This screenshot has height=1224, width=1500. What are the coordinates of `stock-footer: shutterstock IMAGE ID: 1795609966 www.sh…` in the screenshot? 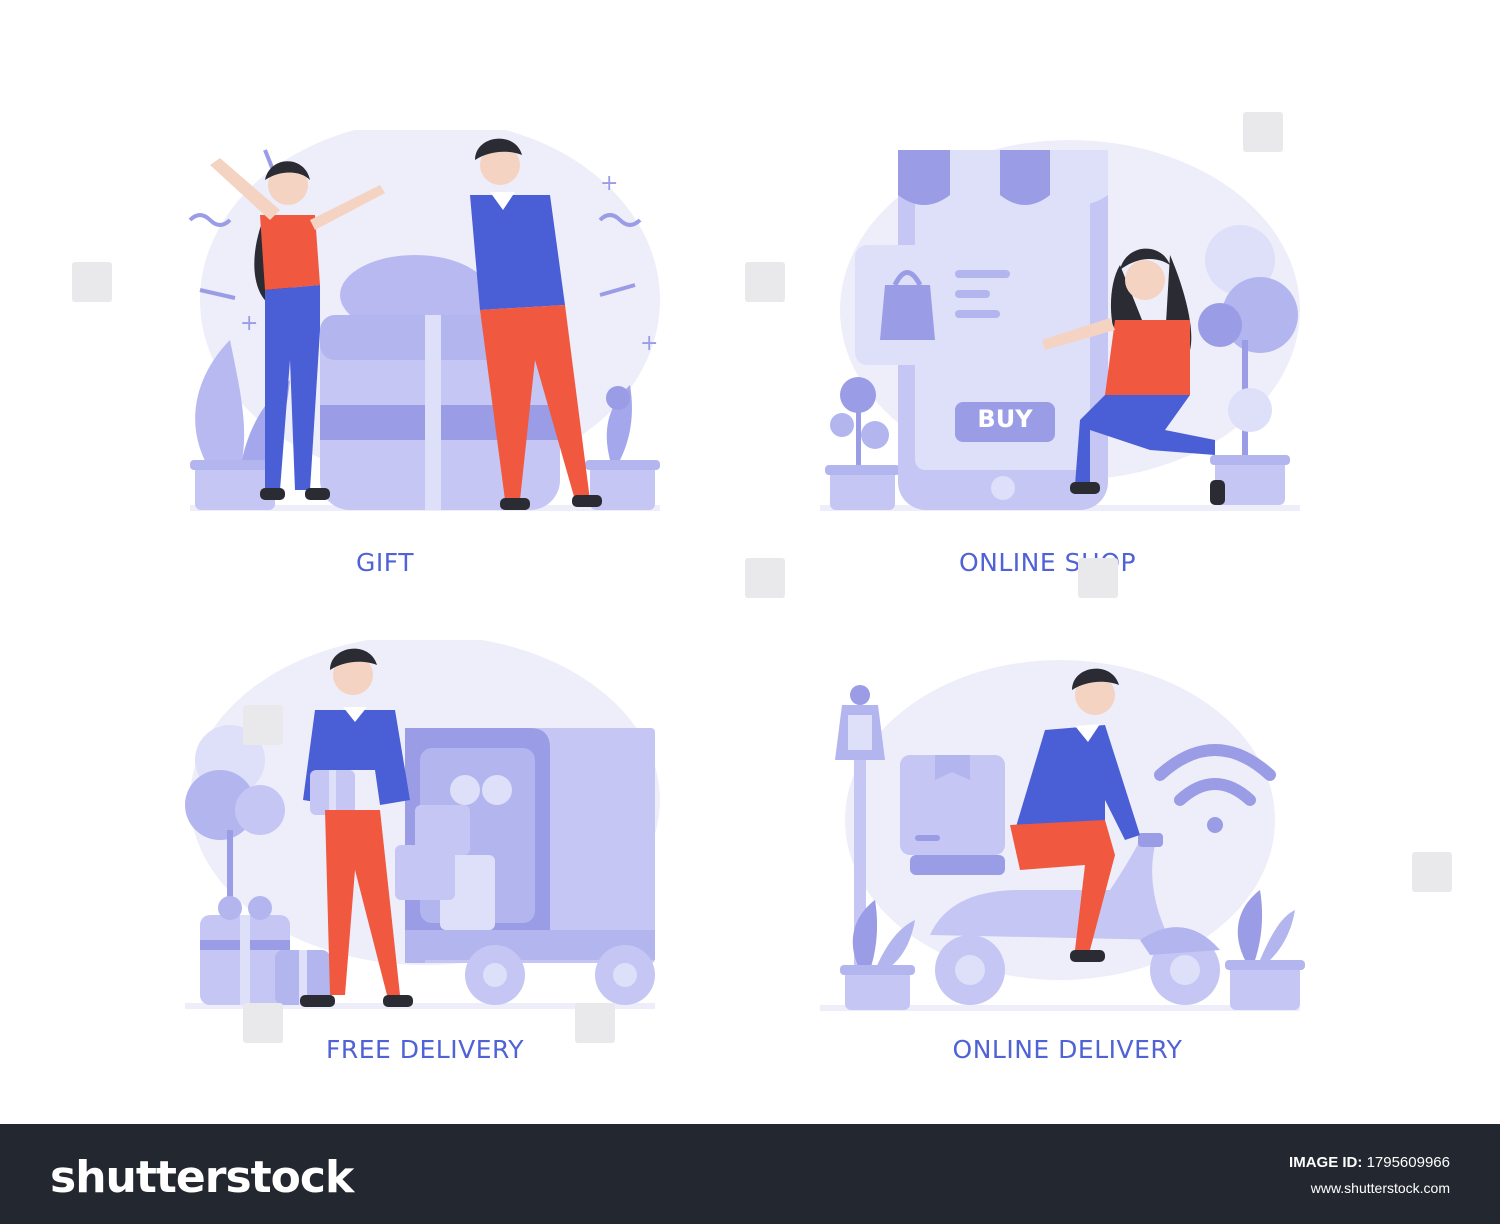 It's located at (750, 1174).